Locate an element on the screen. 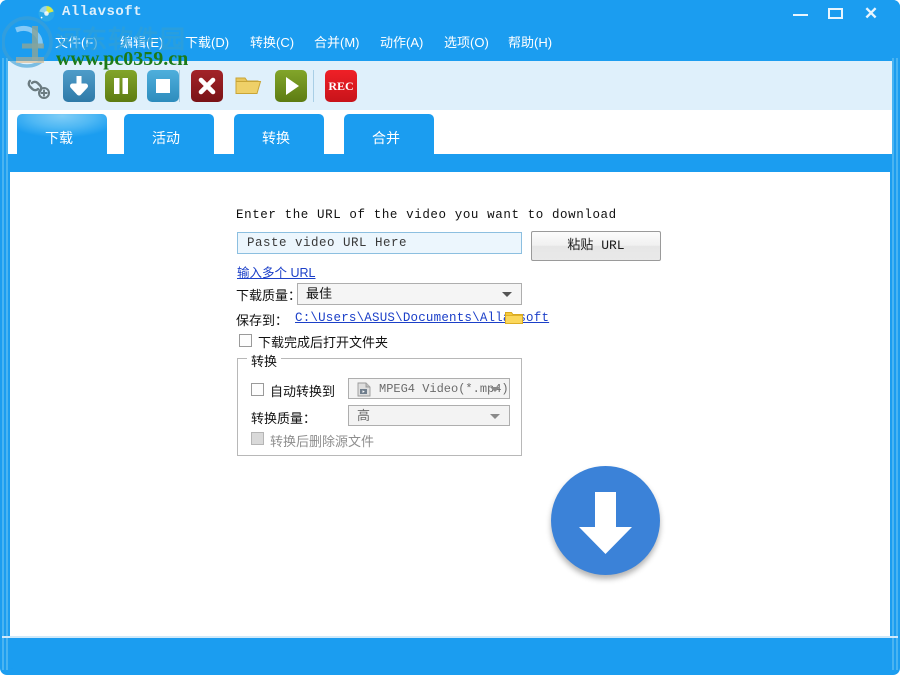  tab-convert: 转换 is located at coordinates (279, 137).